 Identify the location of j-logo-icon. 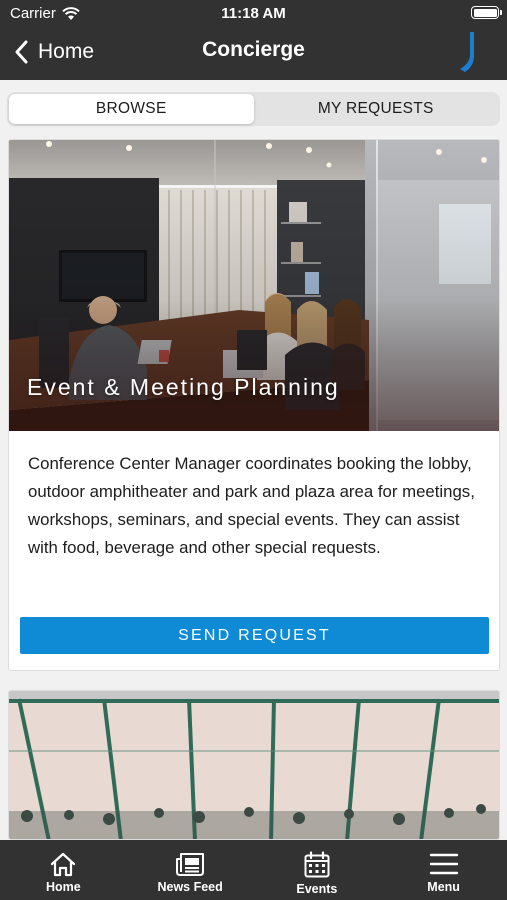
(467, 52).